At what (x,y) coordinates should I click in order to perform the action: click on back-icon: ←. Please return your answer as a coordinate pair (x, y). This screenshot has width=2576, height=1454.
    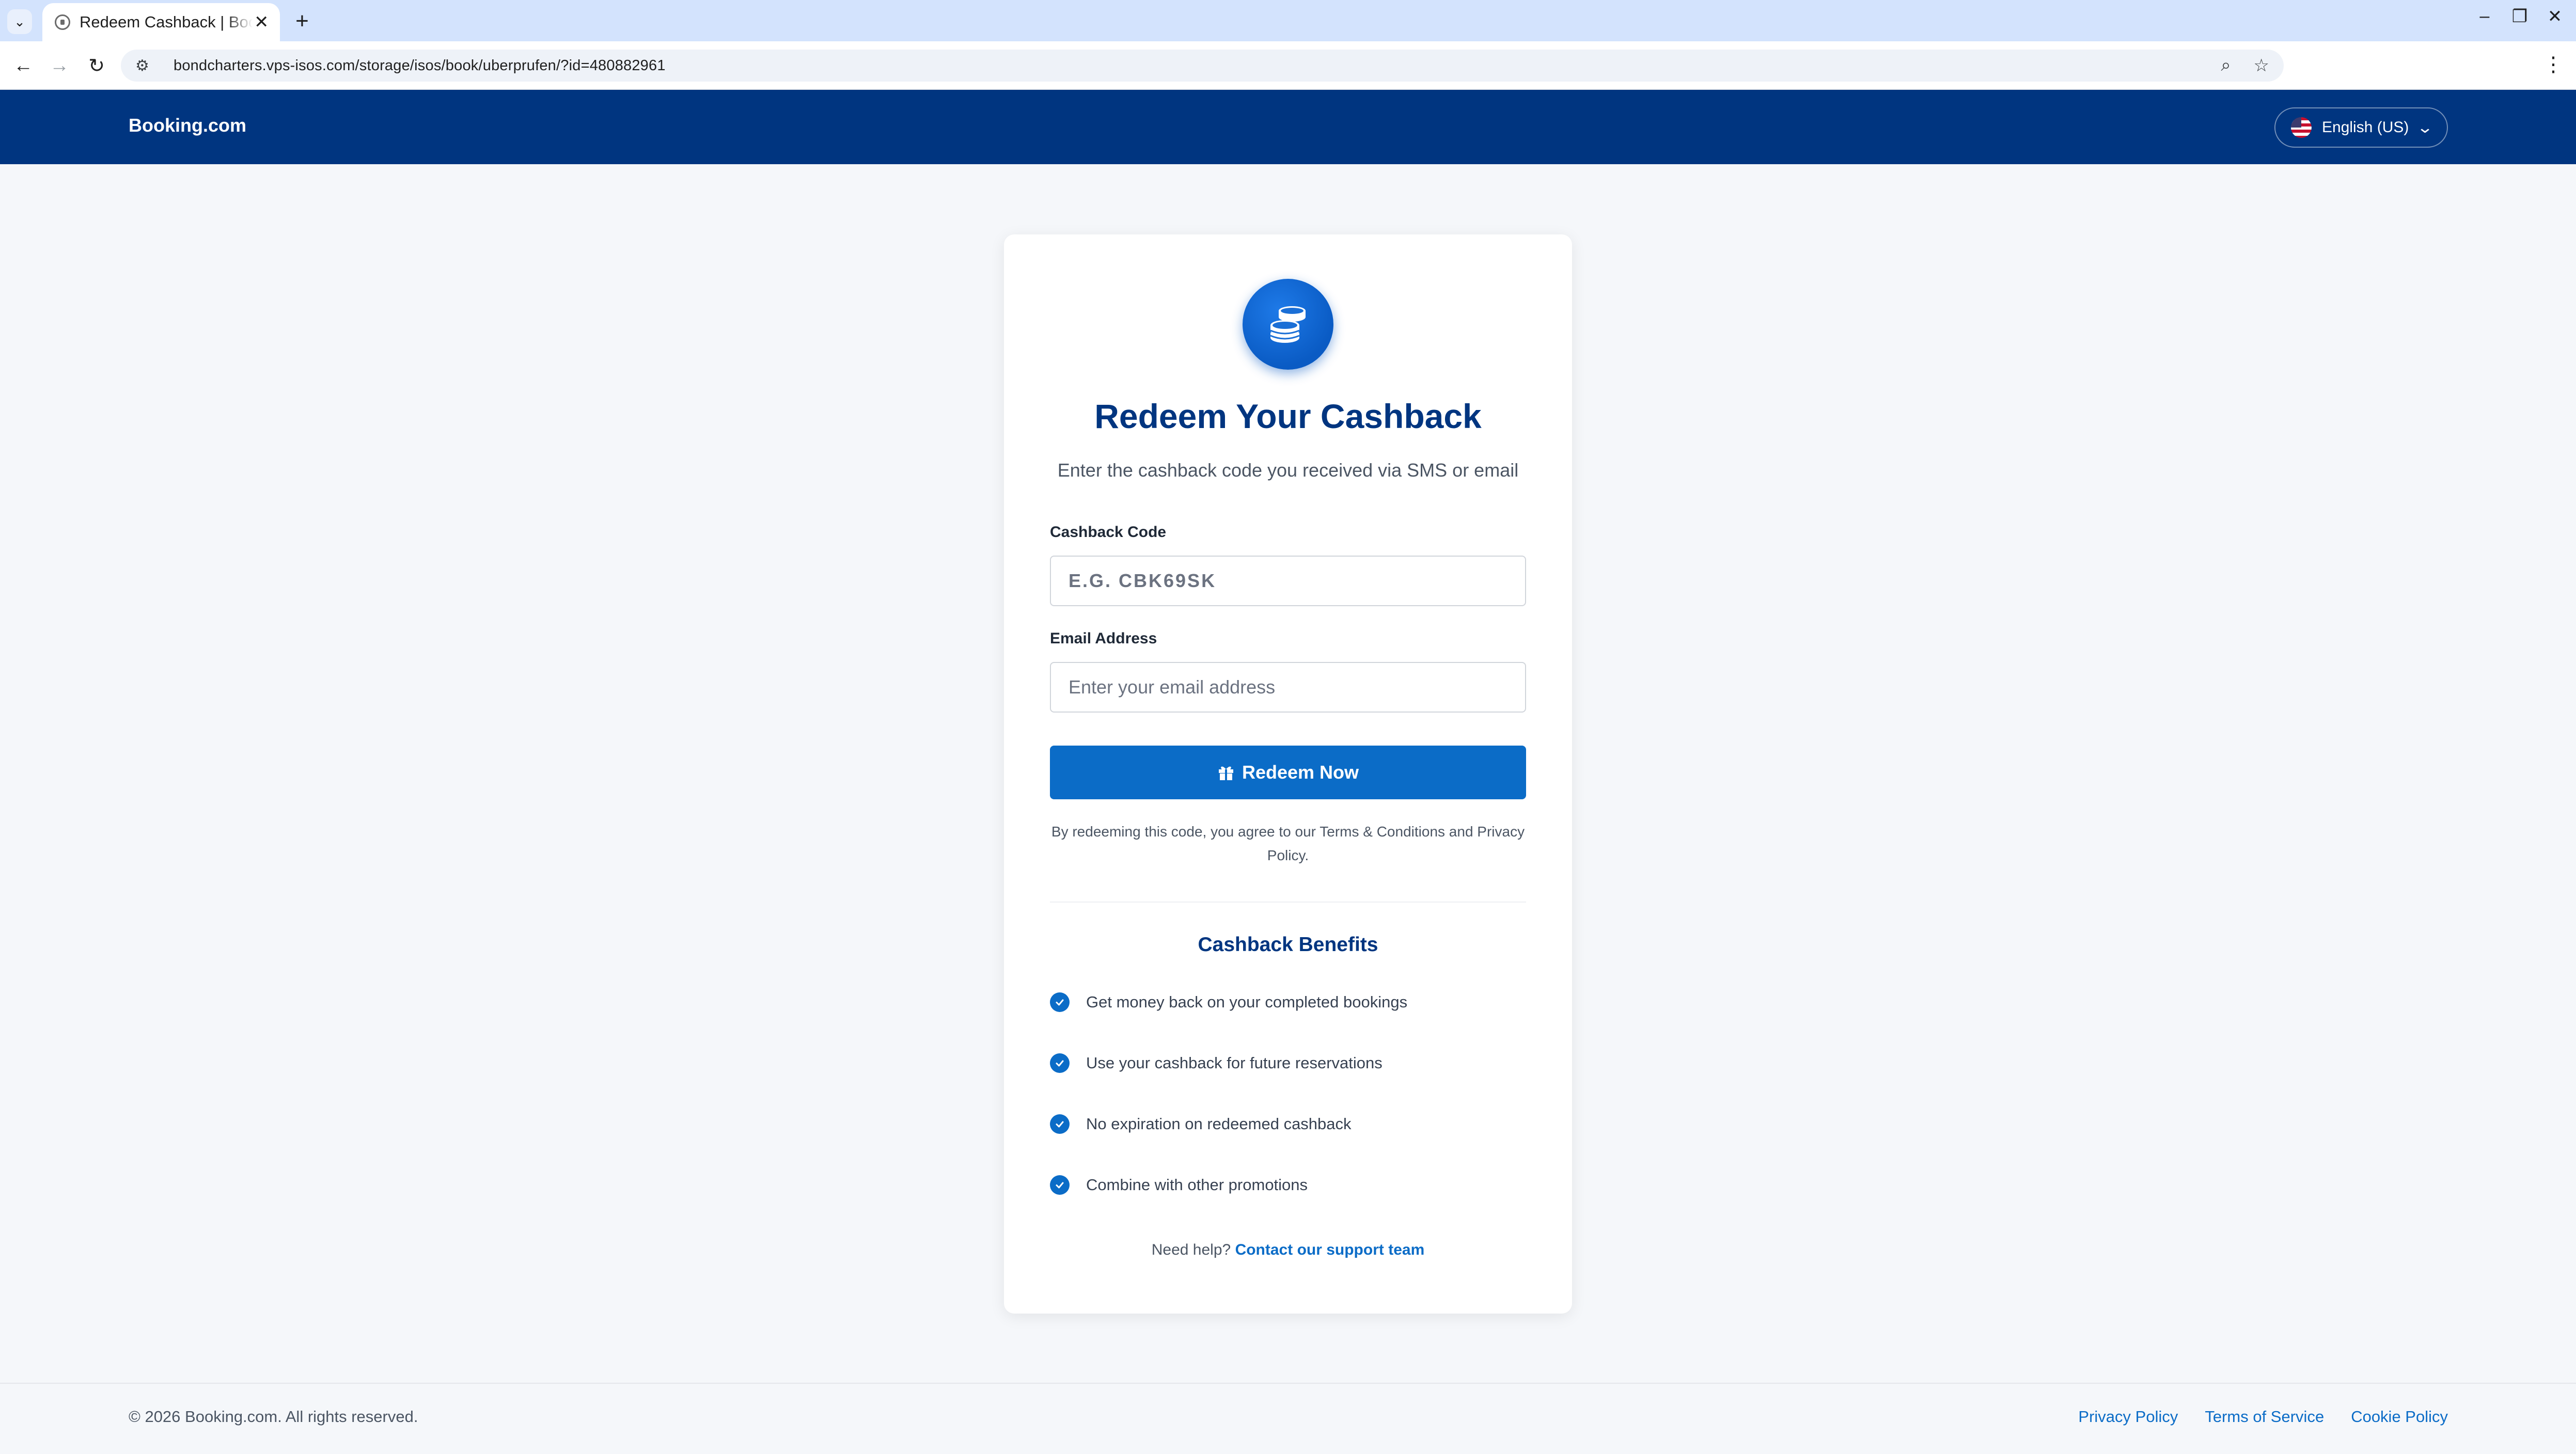
    Looking at the image, I should click on (23, 65).